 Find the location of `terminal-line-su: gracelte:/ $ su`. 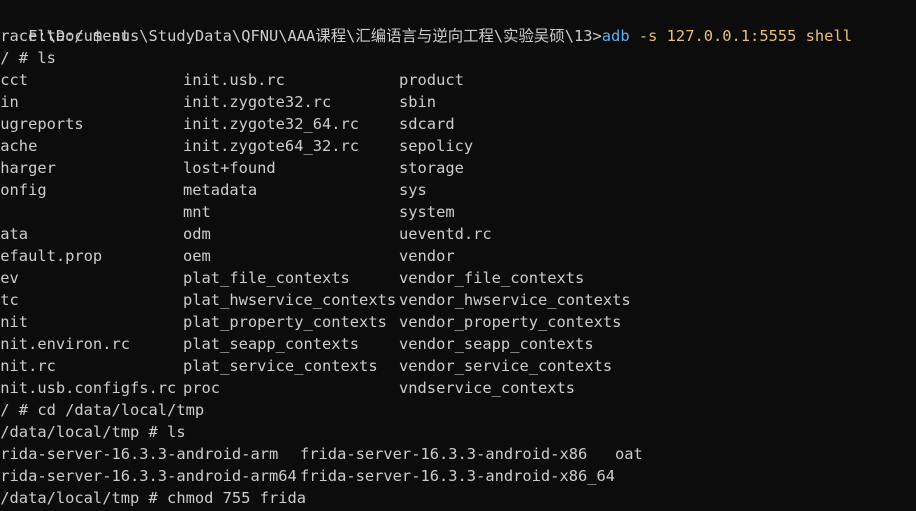

terminal-line-su: gracelte:/ $ su is located at coordinates (65, 36).